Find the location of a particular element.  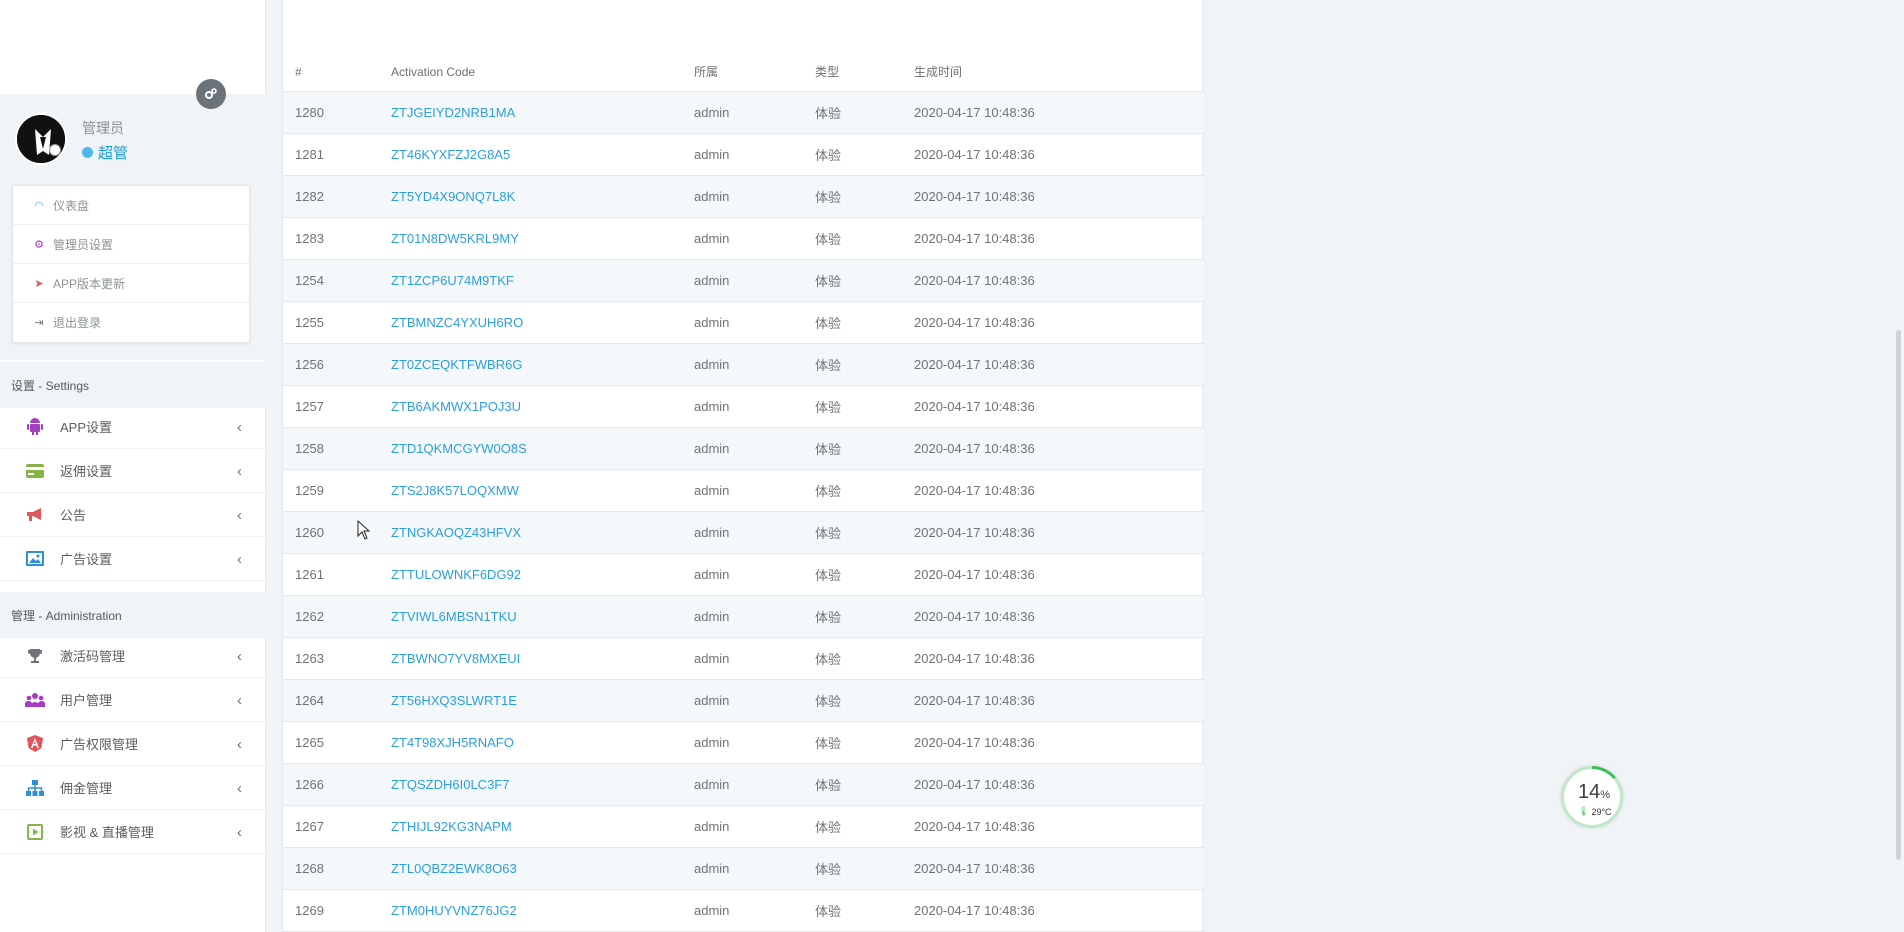

mouse-cursor-icon is located at coordinates (364, 530).